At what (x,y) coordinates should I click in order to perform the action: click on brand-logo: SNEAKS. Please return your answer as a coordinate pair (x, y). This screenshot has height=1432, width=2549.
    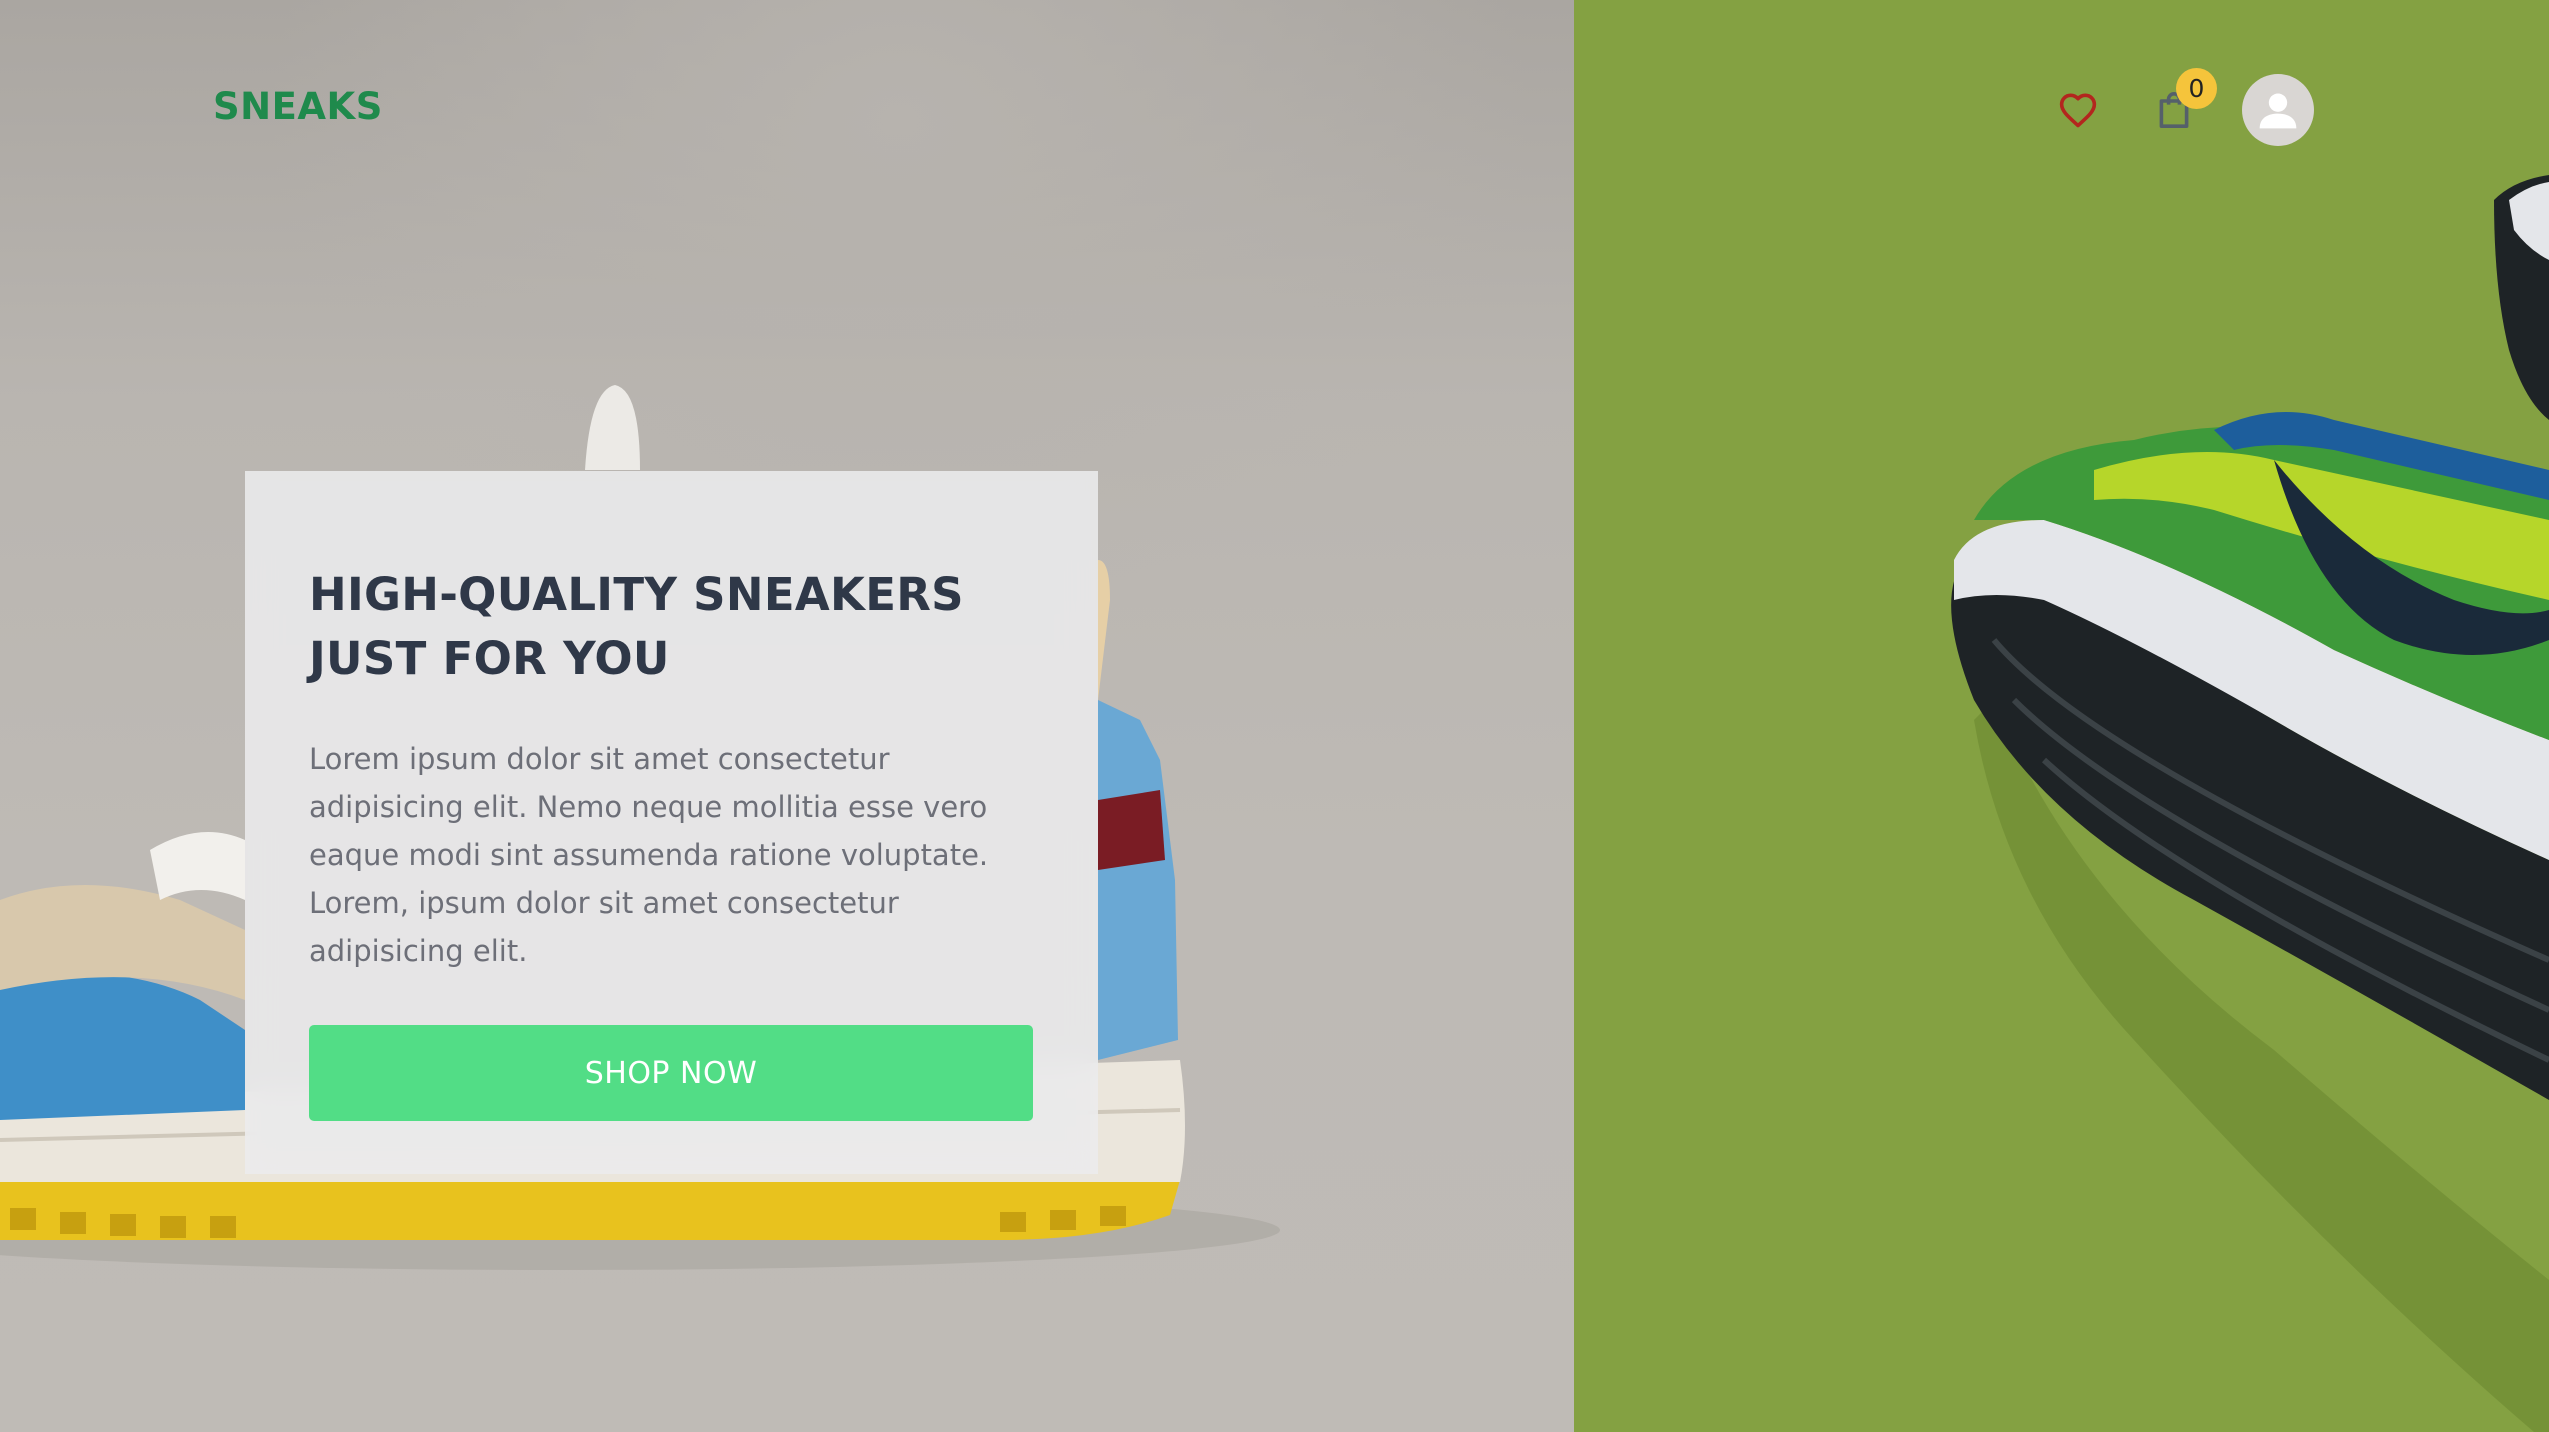
    Looking at the image, I should click on (298, 106).